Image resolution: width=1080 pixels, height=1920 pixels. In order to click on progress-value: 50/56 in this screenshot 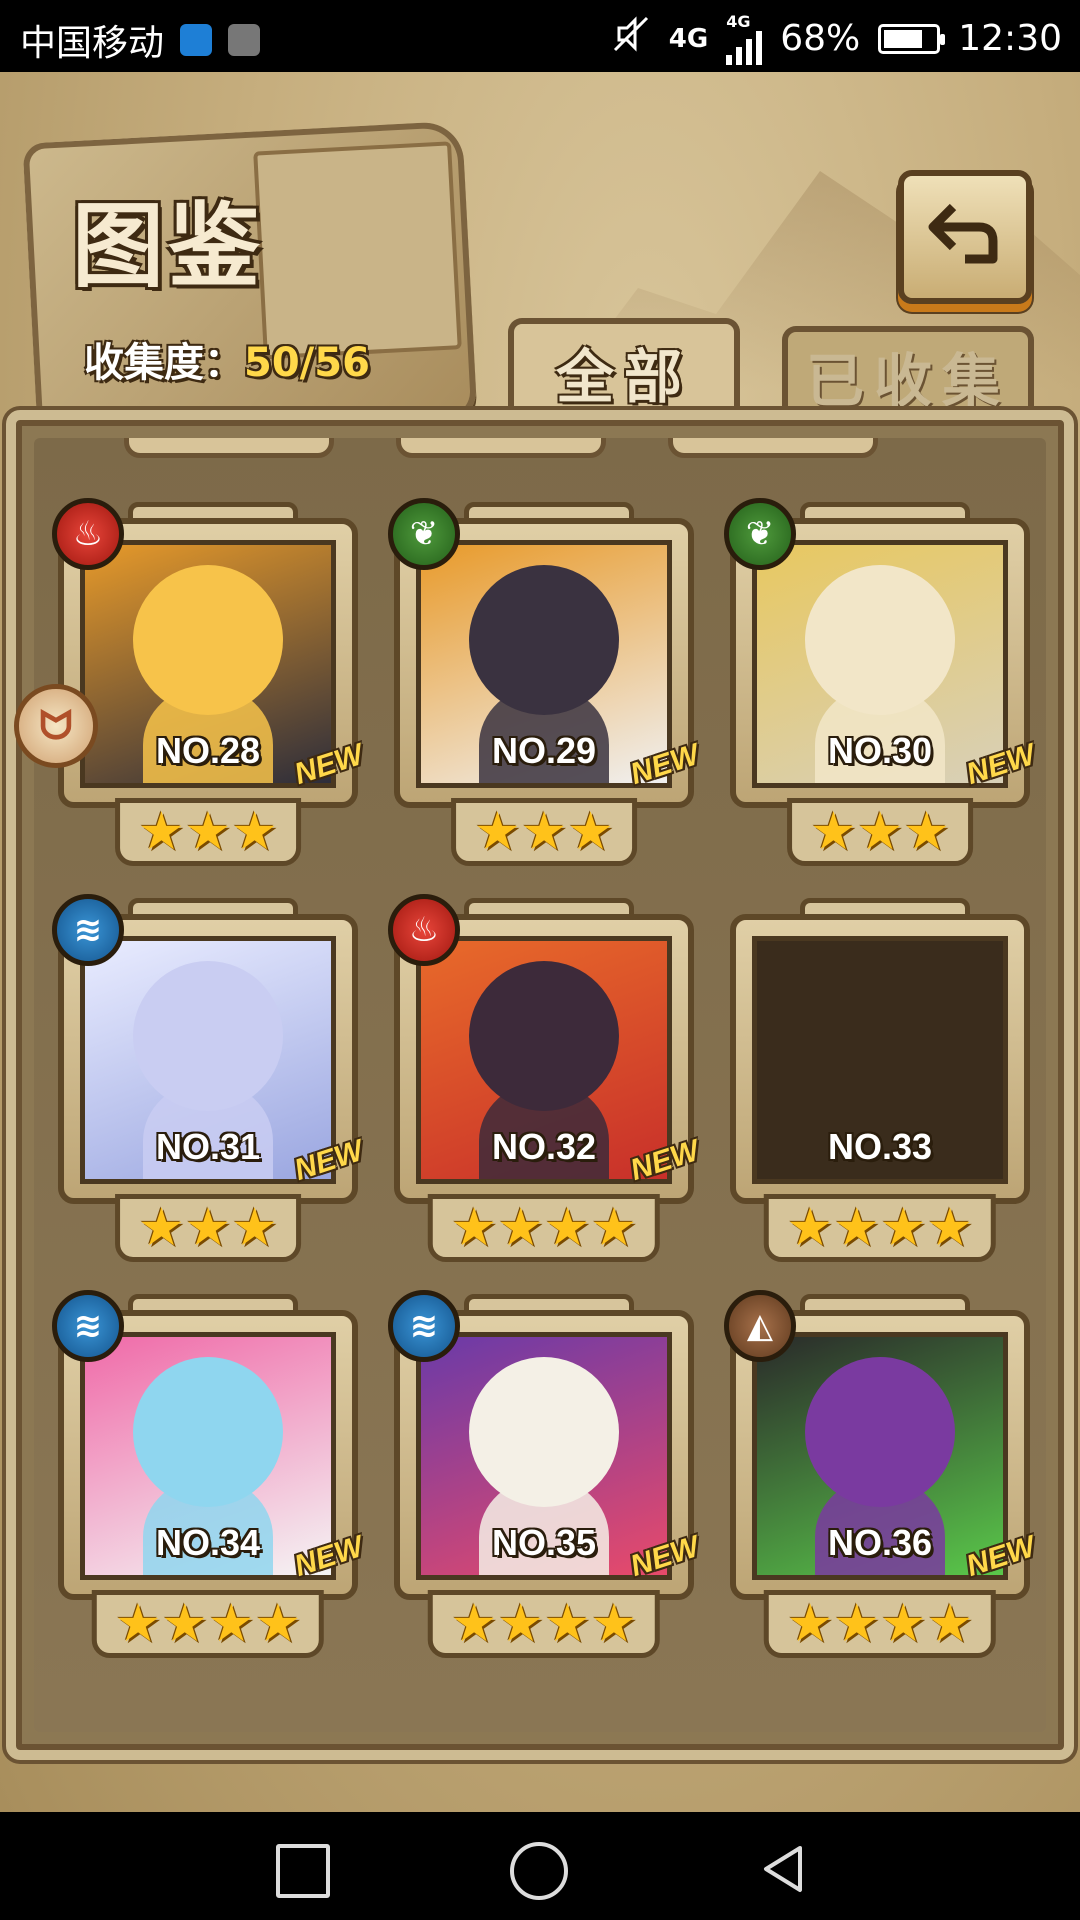, I will do `click(307, 363)`.